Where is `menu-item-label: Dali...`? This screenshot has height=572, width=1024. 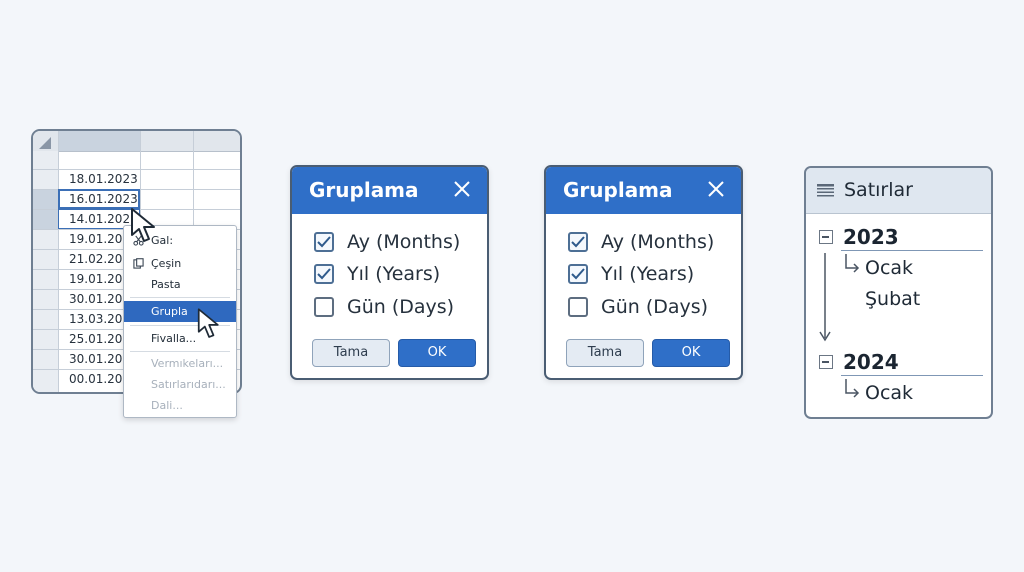 menu-item-label: Dali... is located at coordinates (167, 405).